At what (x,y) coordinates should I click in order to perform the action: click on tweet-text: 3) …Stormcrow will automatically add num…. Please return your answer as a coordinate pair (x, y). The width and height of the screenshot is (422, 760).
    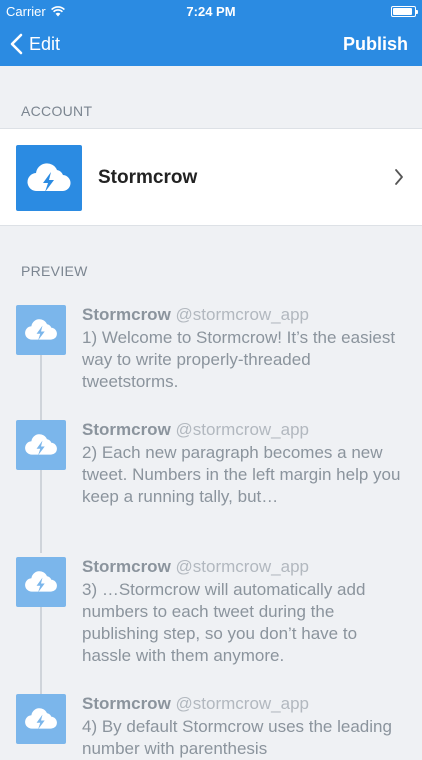
    Looking at the image, I should click on (224, 622).